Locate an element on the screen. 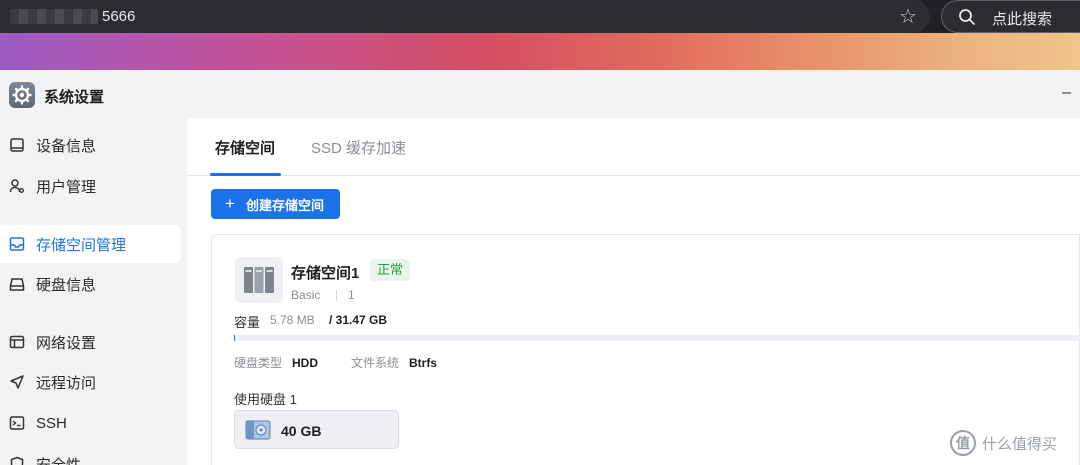  watermark-logo: 值 is located at coordinates (963, 443).